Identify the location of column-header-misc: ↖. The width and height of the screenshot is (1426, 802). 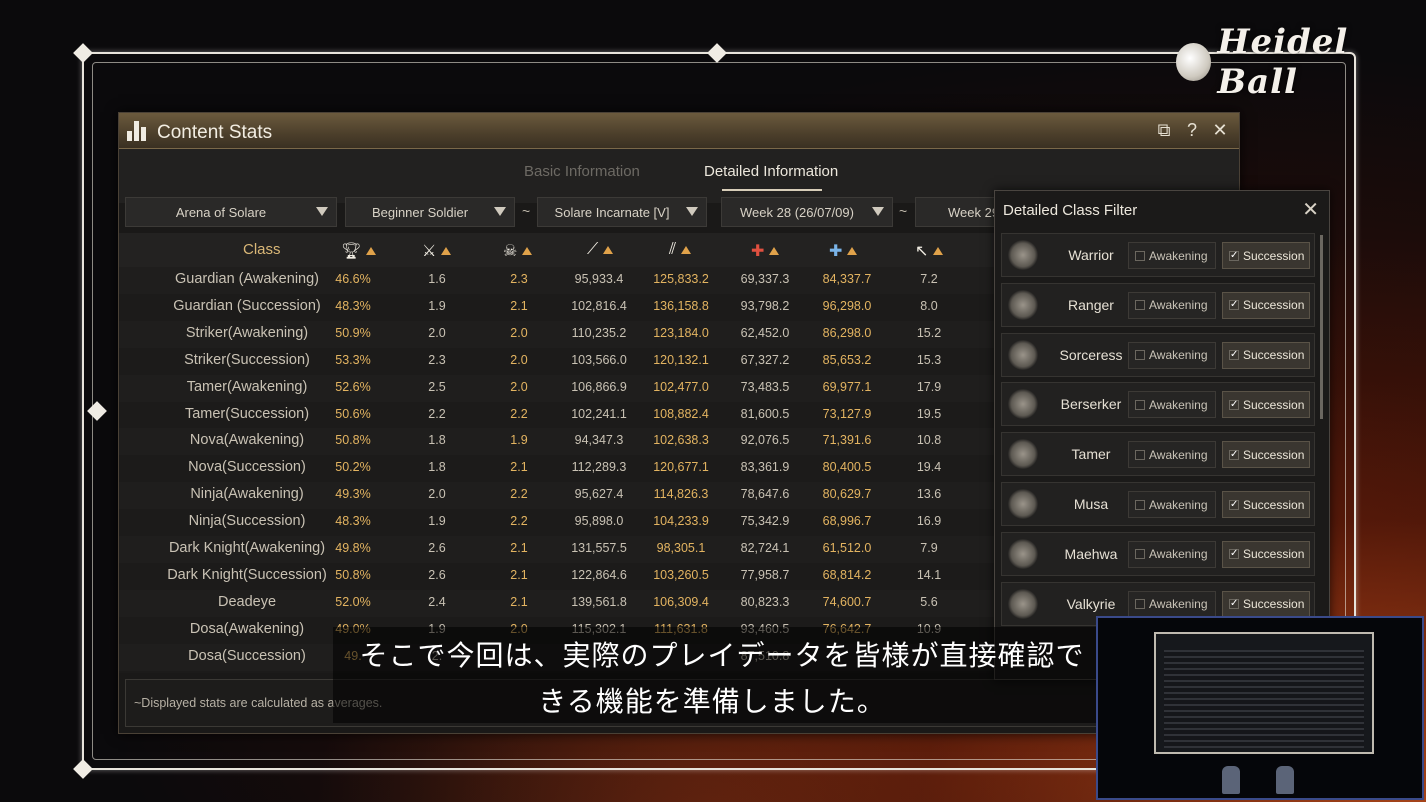
(929, 251).